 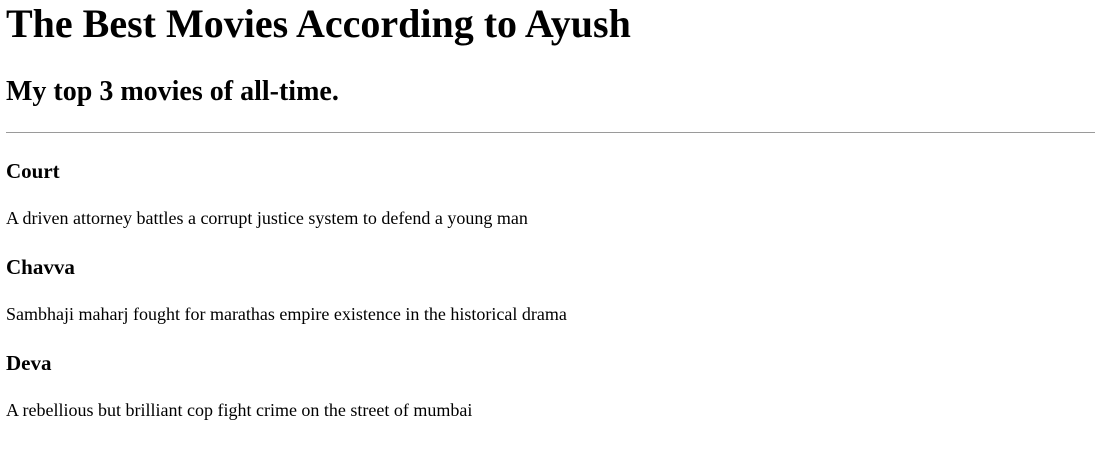 What do you see at coordinates (29, 363) in the screenshot?
I see `movie-title: Deva` at bounding box center [29, 363].